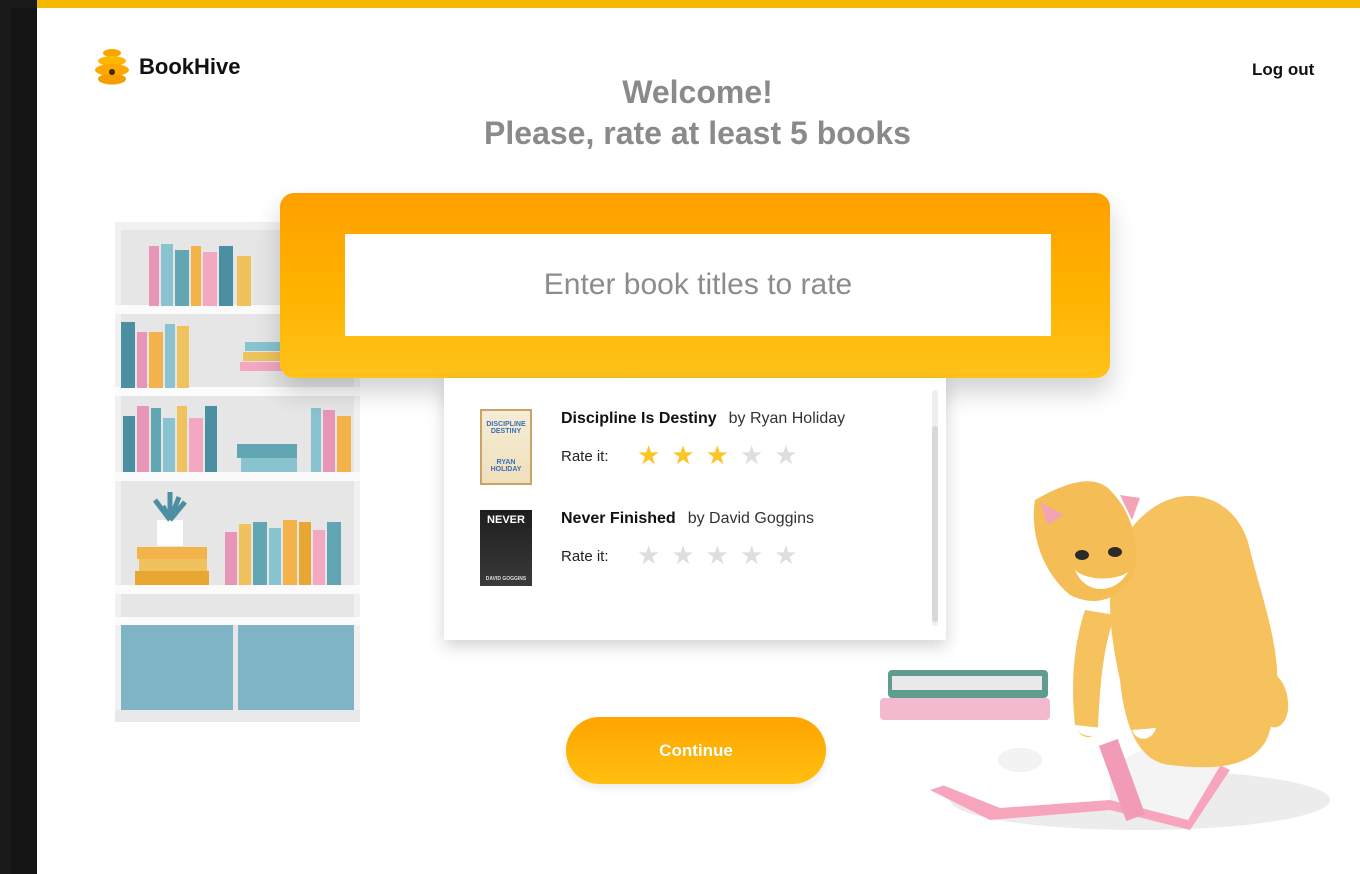  I want to click on window-edge-inner, so click(24, 441).